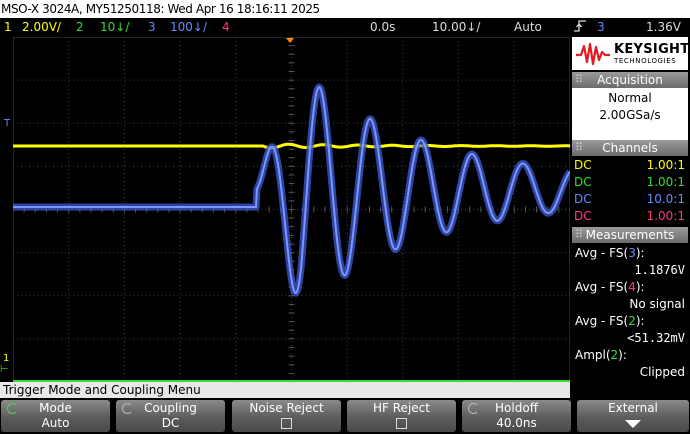 The image size is (690, 434). Describe the element at coordinates (630, 182) in the screenshot. I see `channel-row-2: DC 1.00:1` at that location.